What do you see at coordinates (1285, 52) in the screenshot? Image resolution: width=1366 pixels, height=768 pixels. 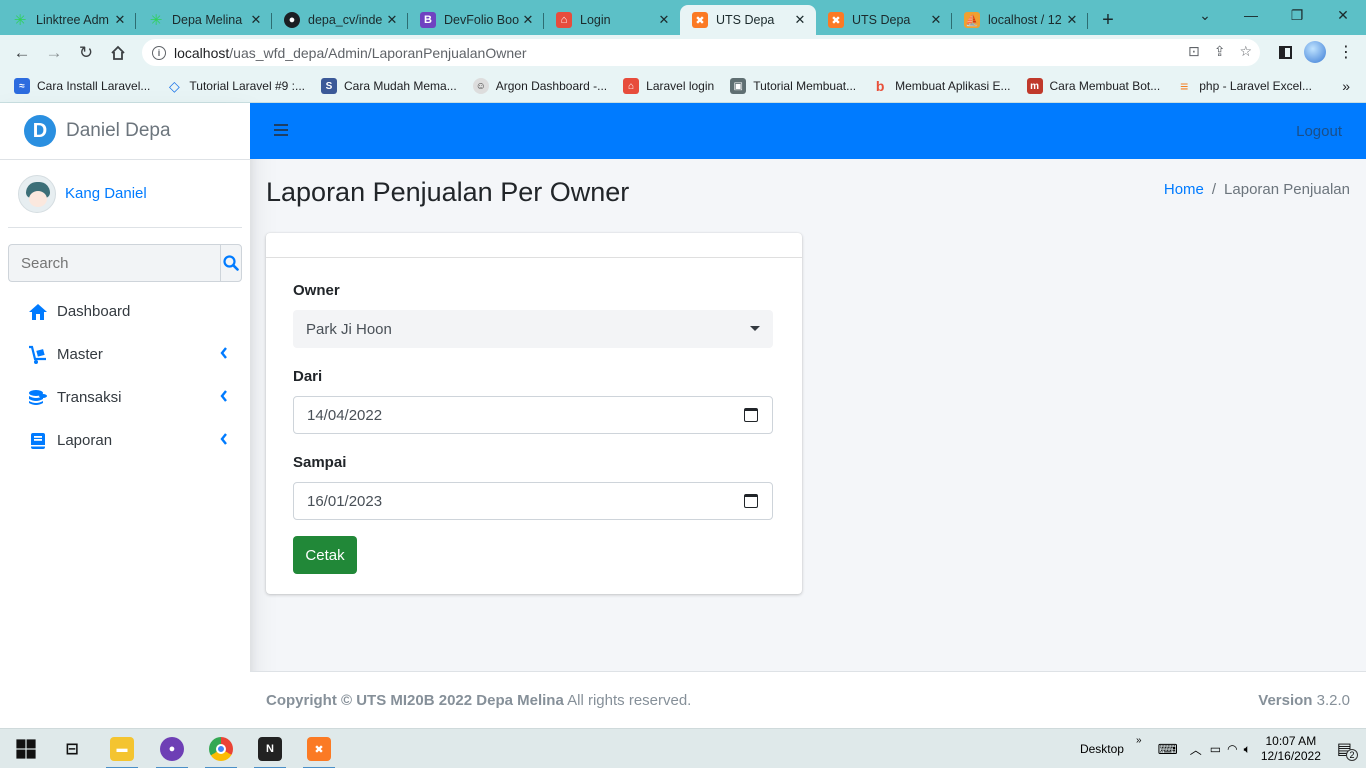 I see `side-panel-icon` at bounding box center [1285, 52].